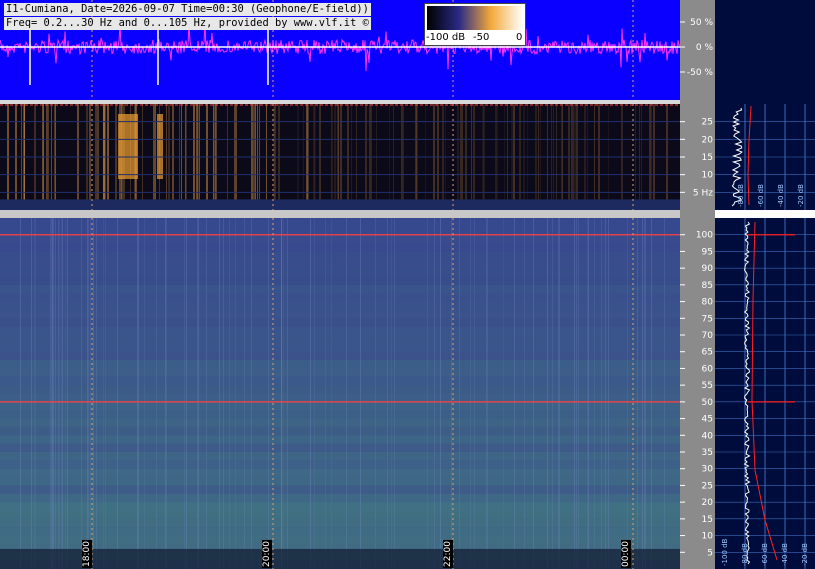 The image size is (815, 569). I want to click on axis-tick-label: 65, so click(707, 353).